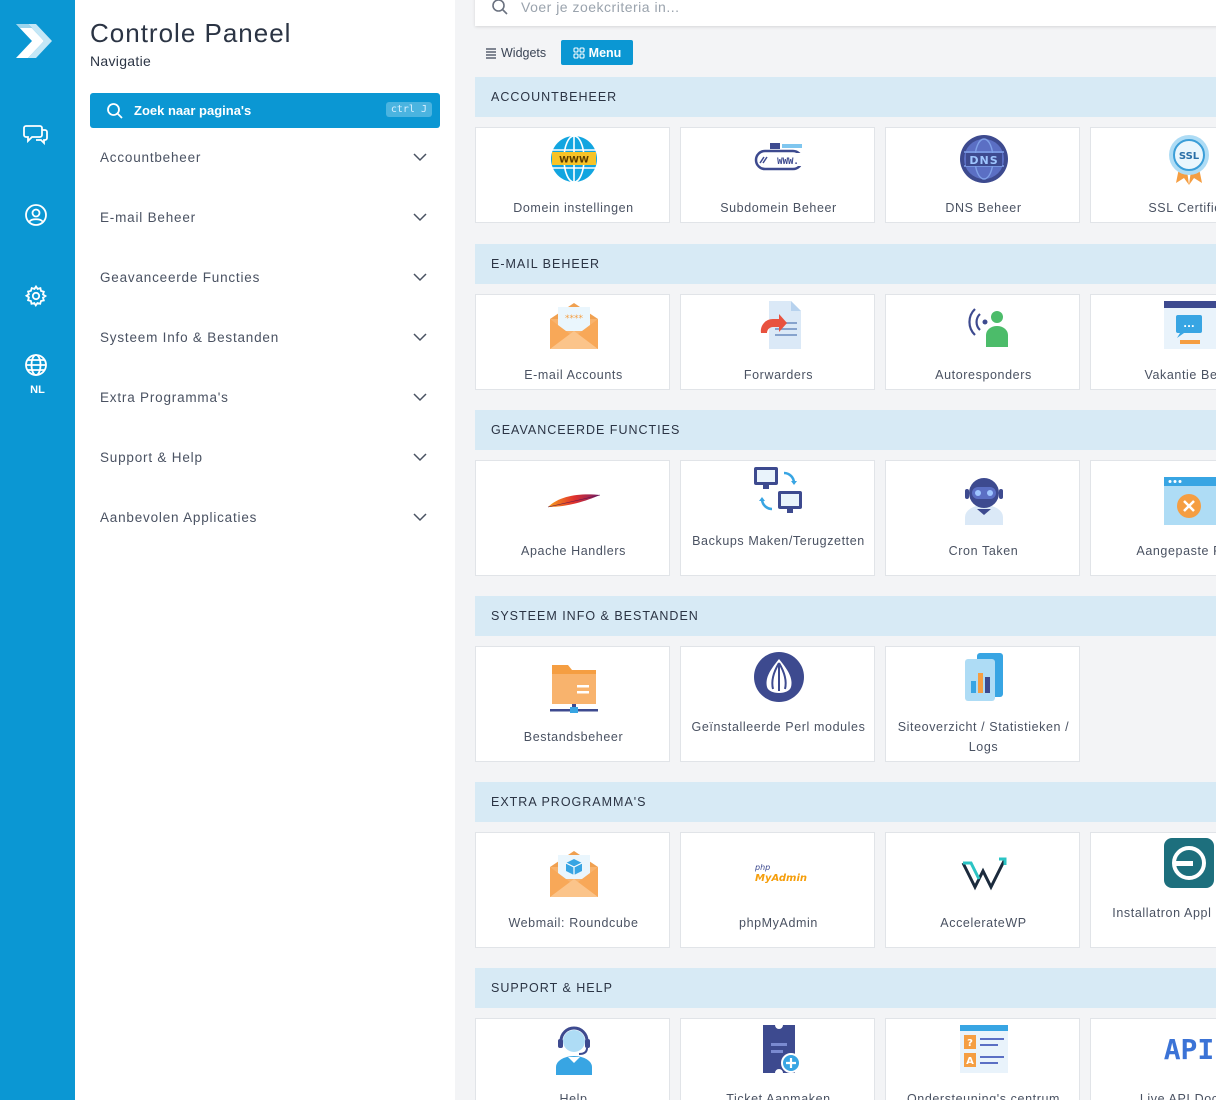 This screenshot has height=1100, width=1216. What do you see at coordinates (821, 7) in the screenshot?
I see `main-search-input` at bounding box center [821, 7].